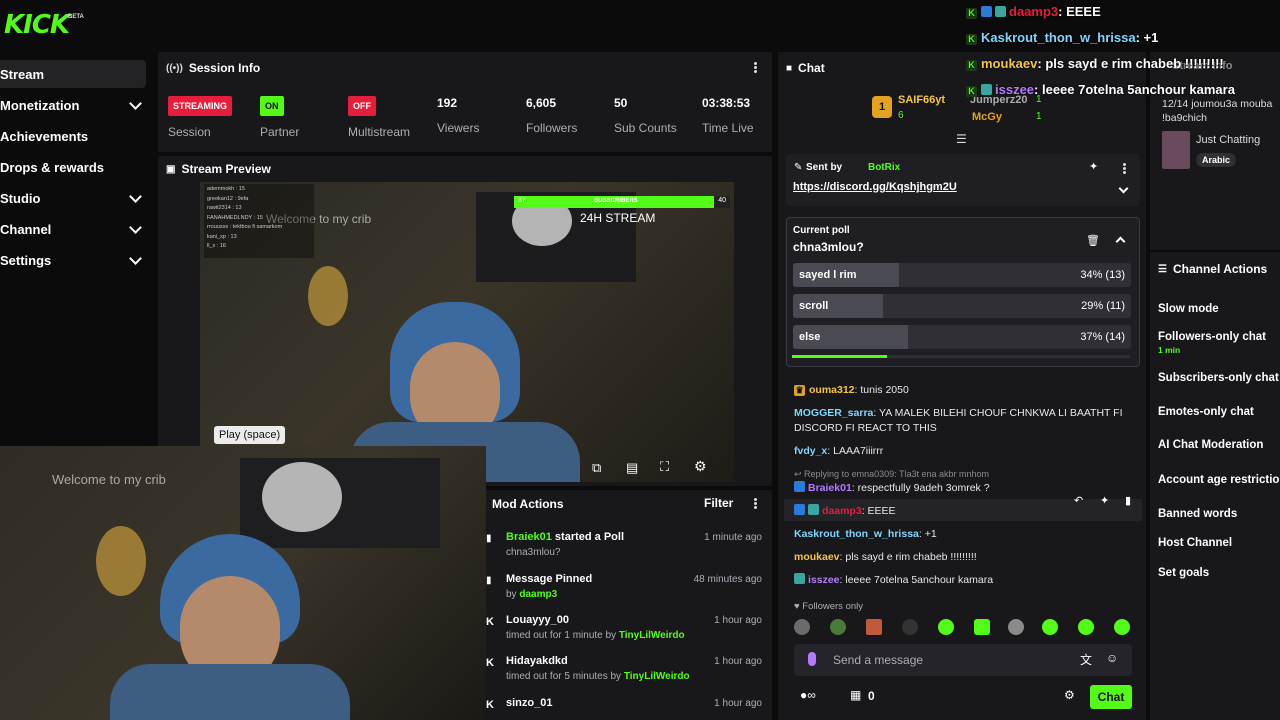  What do you see at coordinates (73, 198) in the screenshot?
I see `sidebar-item-studio: Studio` at bounding box center [73, 198].